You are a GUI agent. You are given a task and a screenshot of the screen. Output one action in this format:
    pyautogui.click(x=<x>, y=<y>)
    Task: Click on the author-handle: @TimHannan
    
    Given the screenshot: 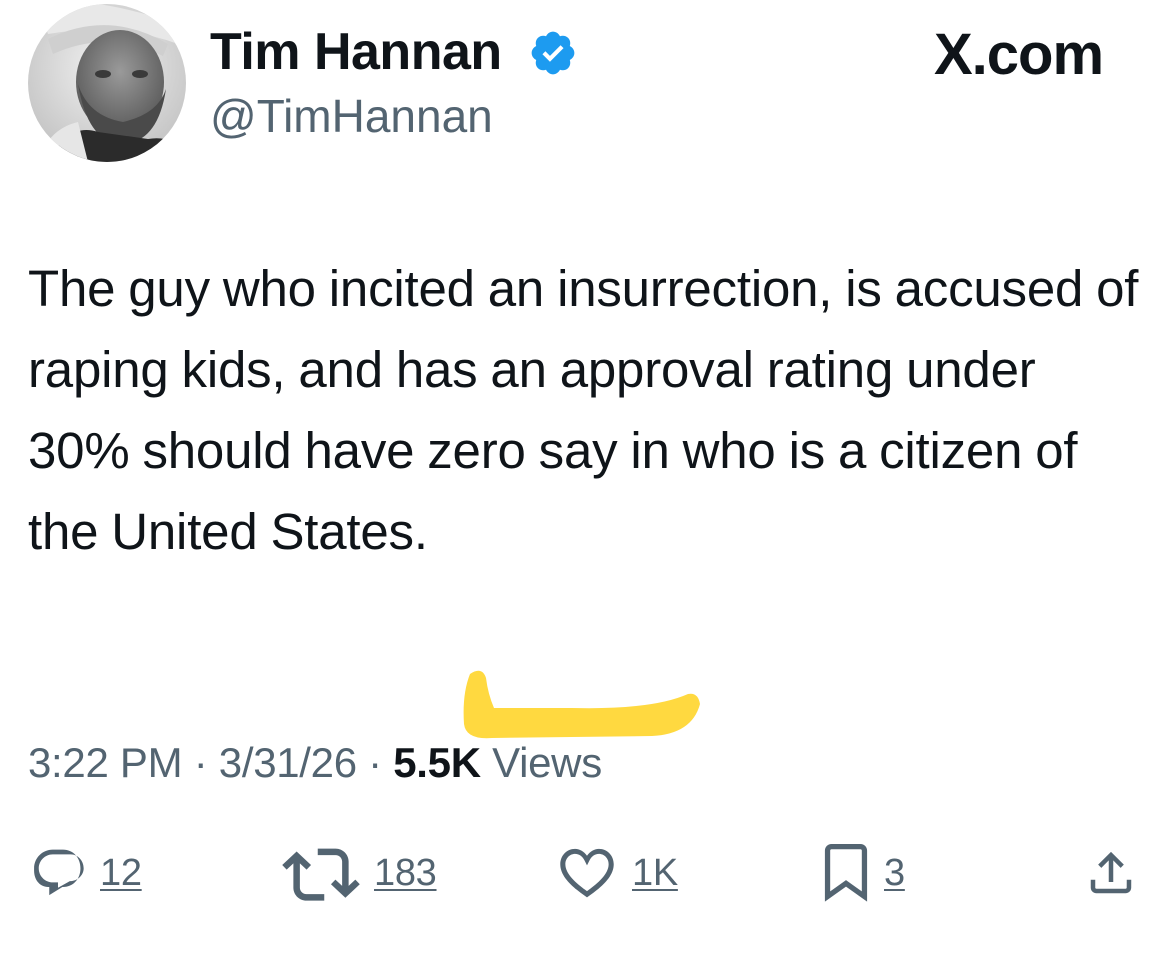 What is the action you would take?
    pyautogui.click(x=351, y=116)
    